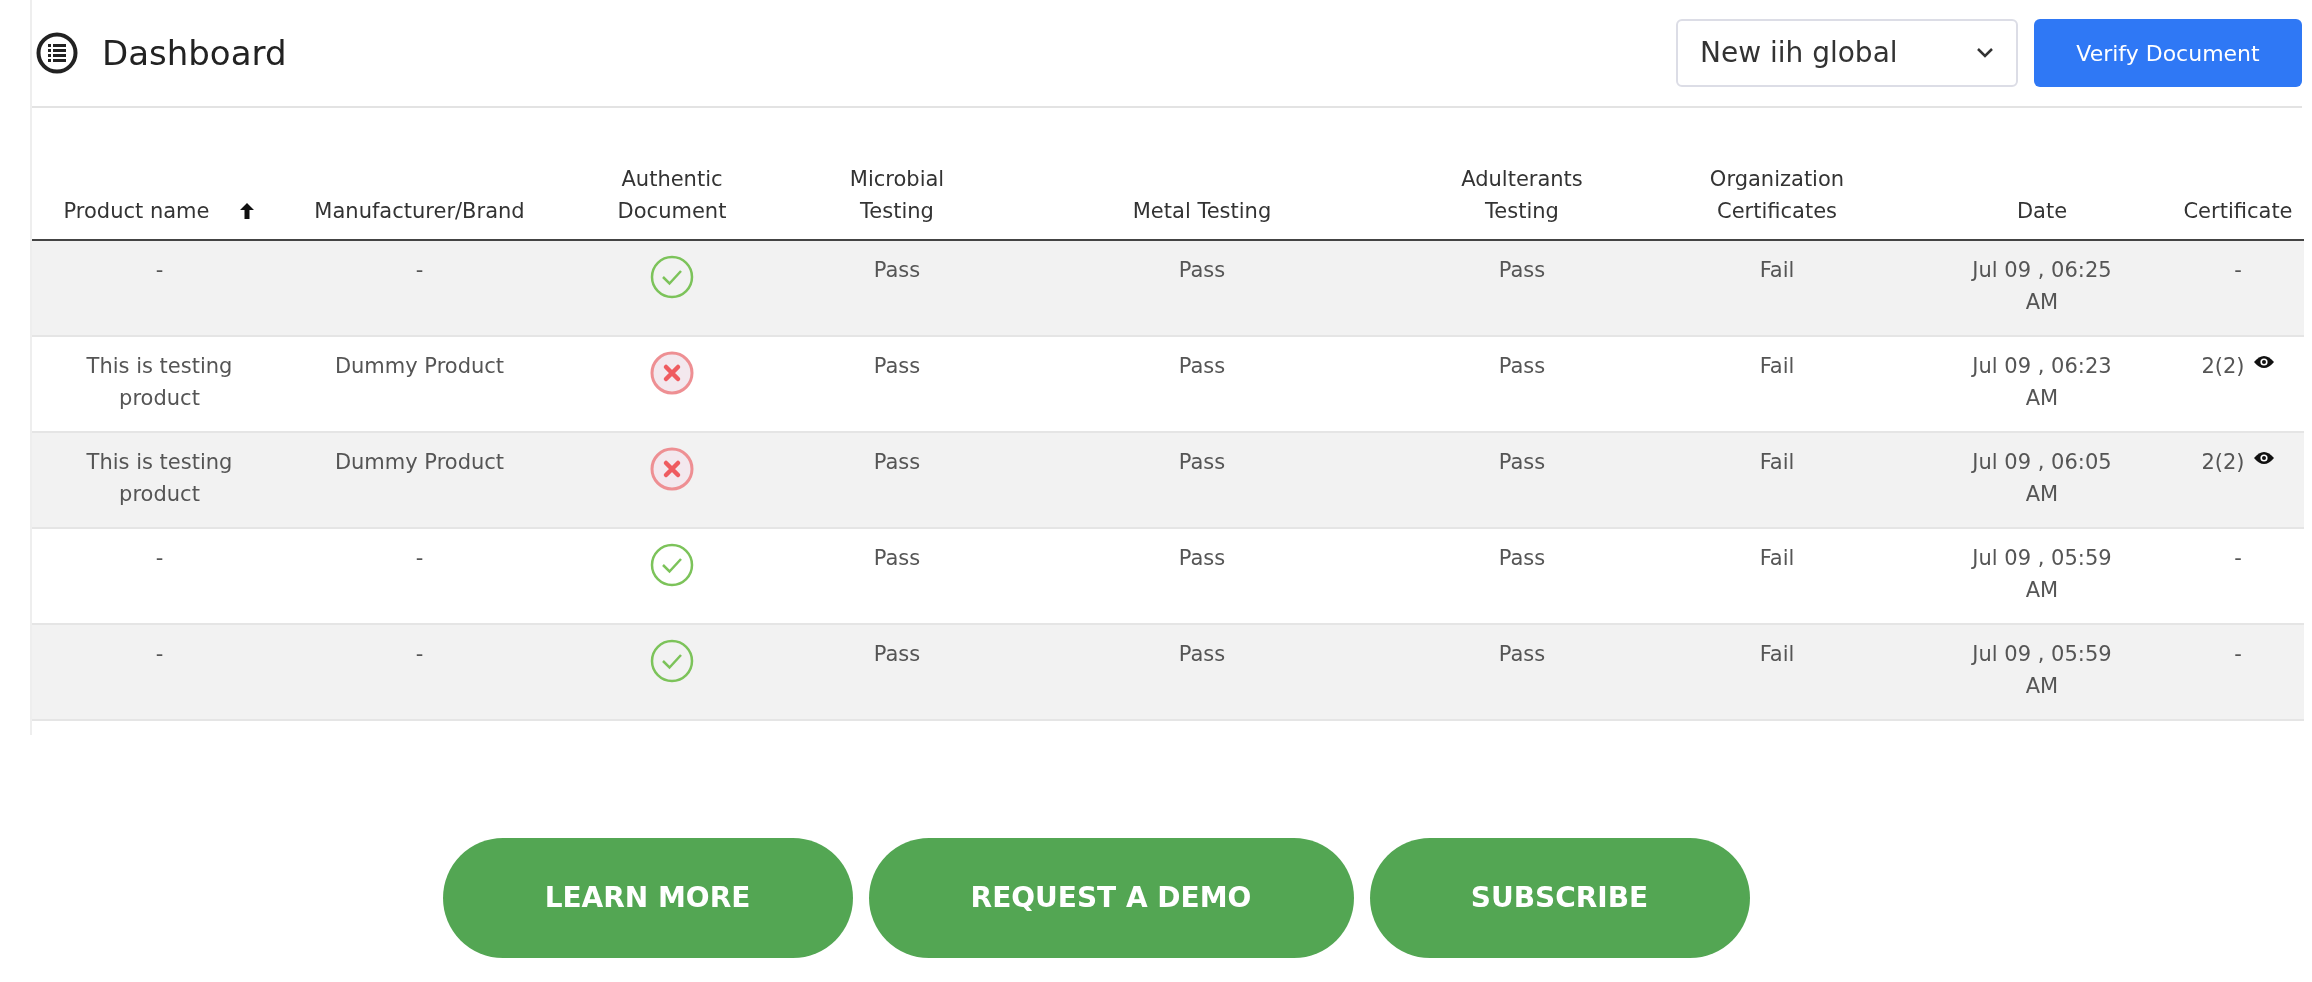  Describe the element at coordinates (247, 210) in the screenshot. I see `sort-arrow-icon` at that location.